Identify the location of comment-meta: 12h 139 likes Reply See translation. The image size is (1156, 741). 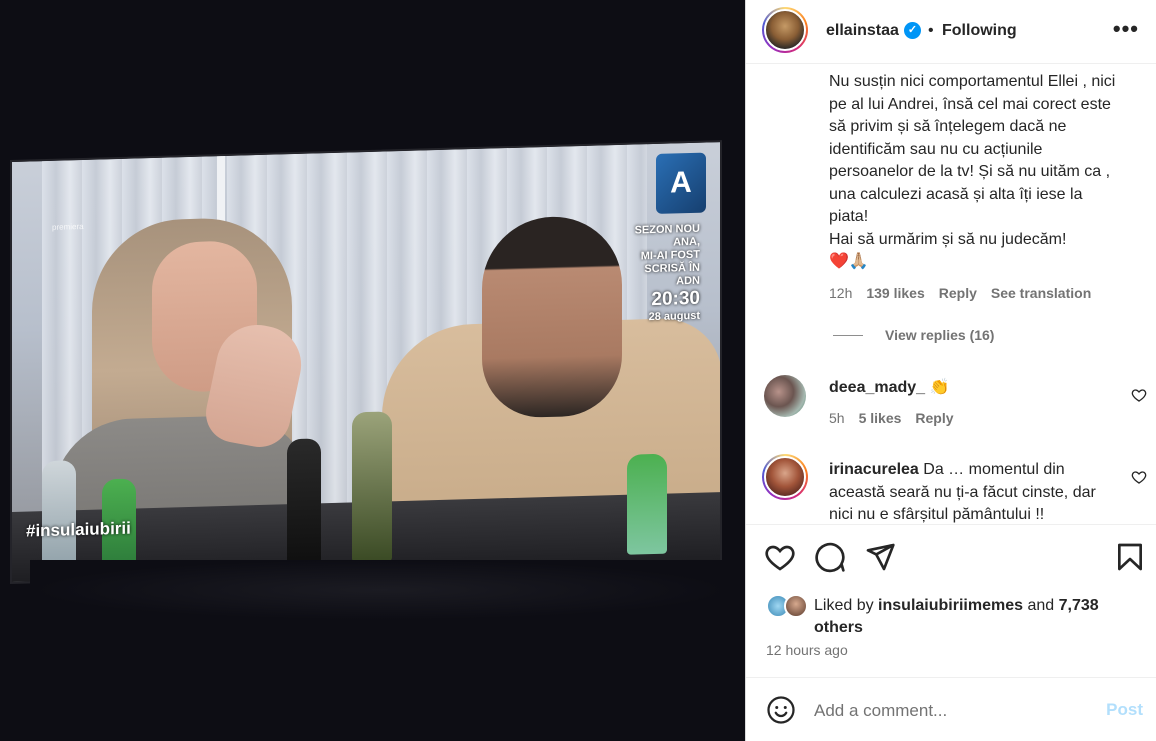
(960, 293).